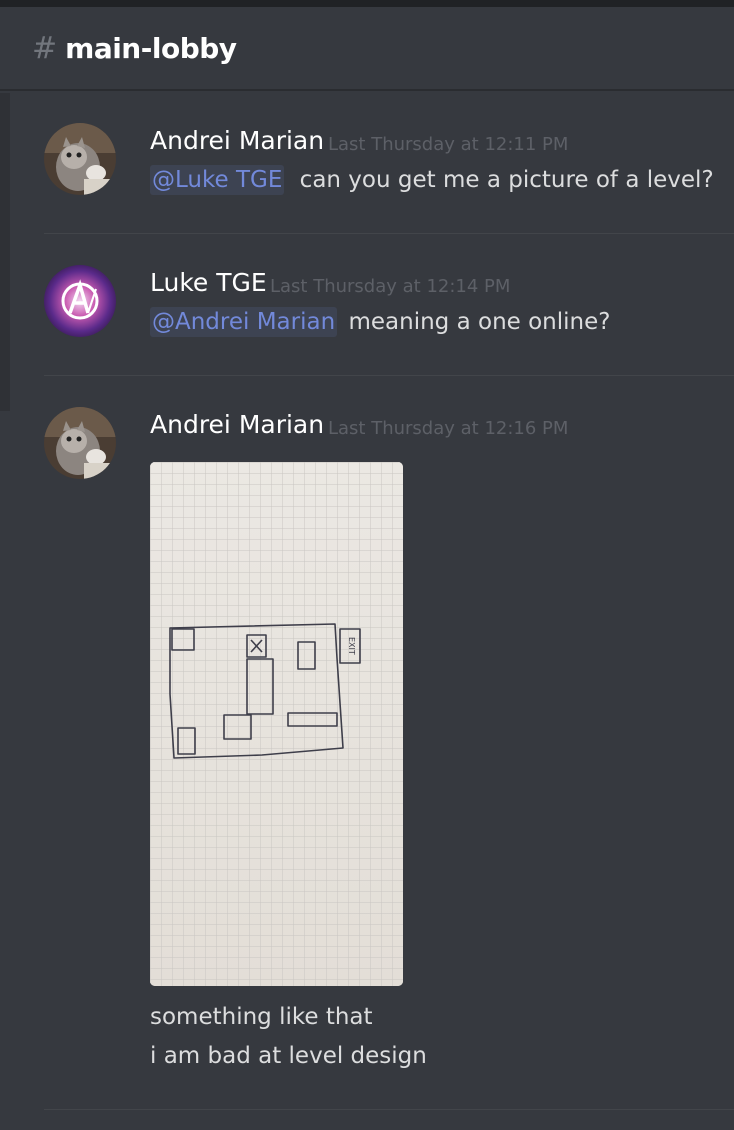 The image size is (734, 1130). I want to click on message-text: @Andrei Marian meaning a one online?, so click(380, 322).